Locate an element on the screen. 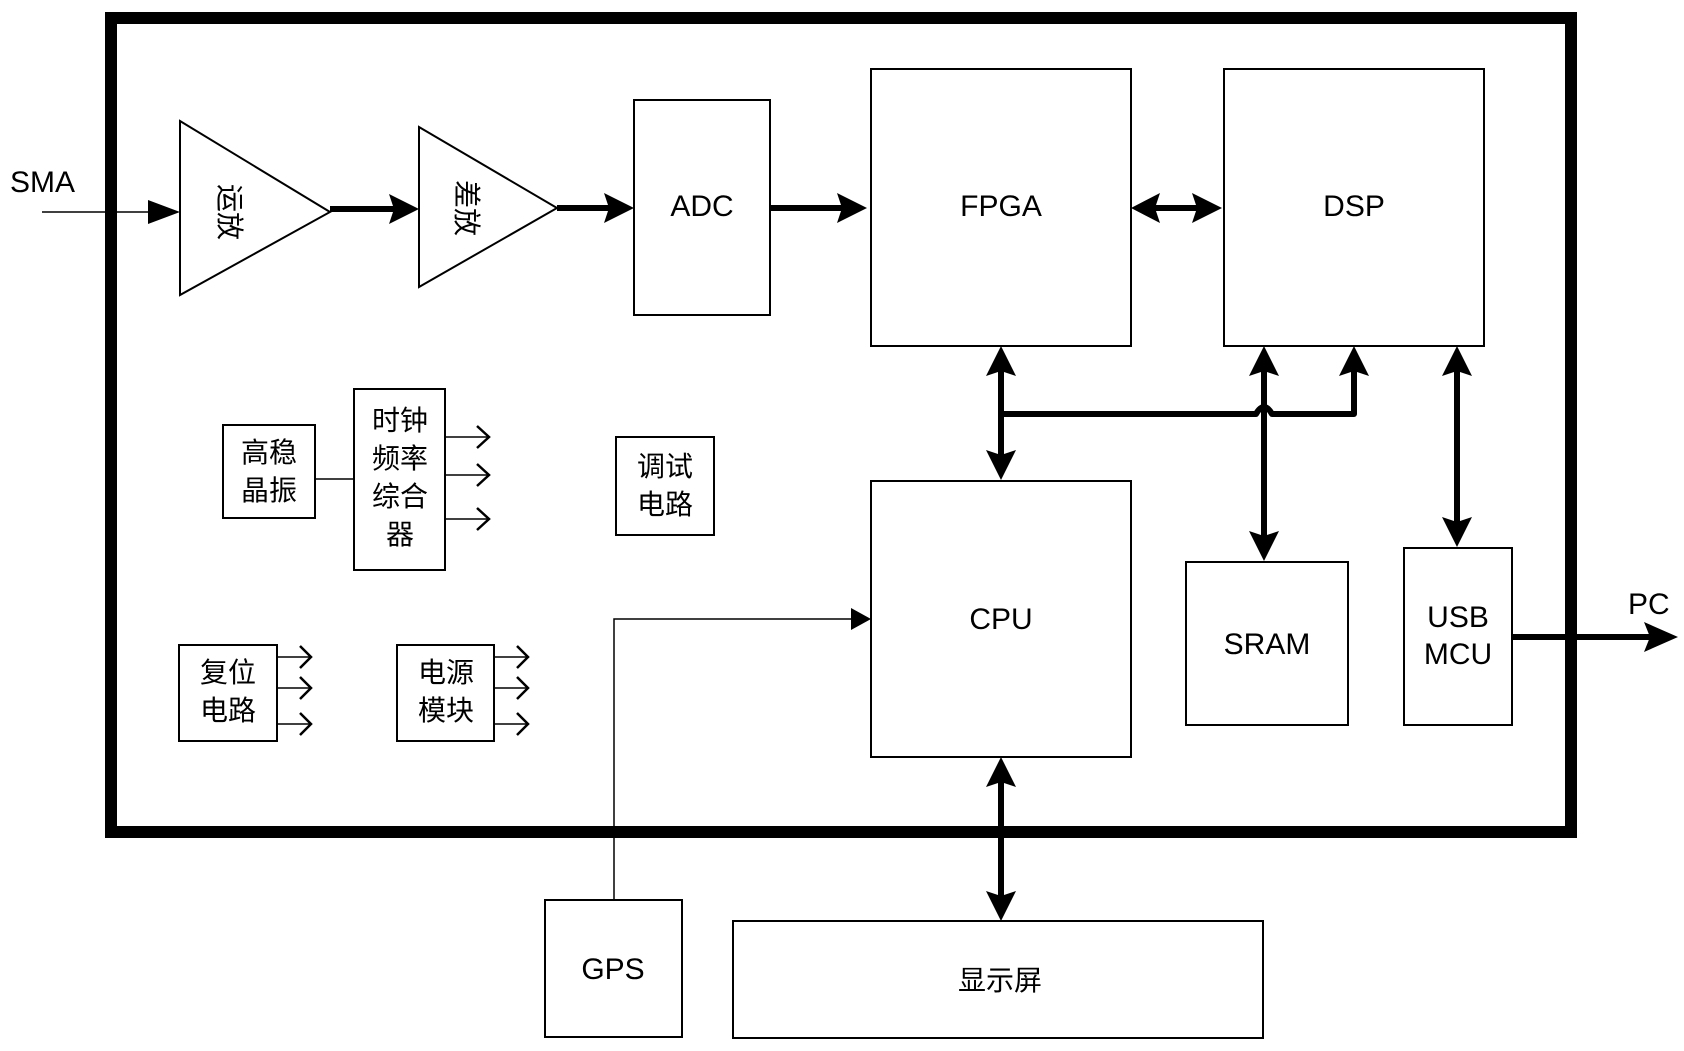 This screenshot has width=1684, height=1051. sram-block: SRAM is located at coordinates (1267, 643).